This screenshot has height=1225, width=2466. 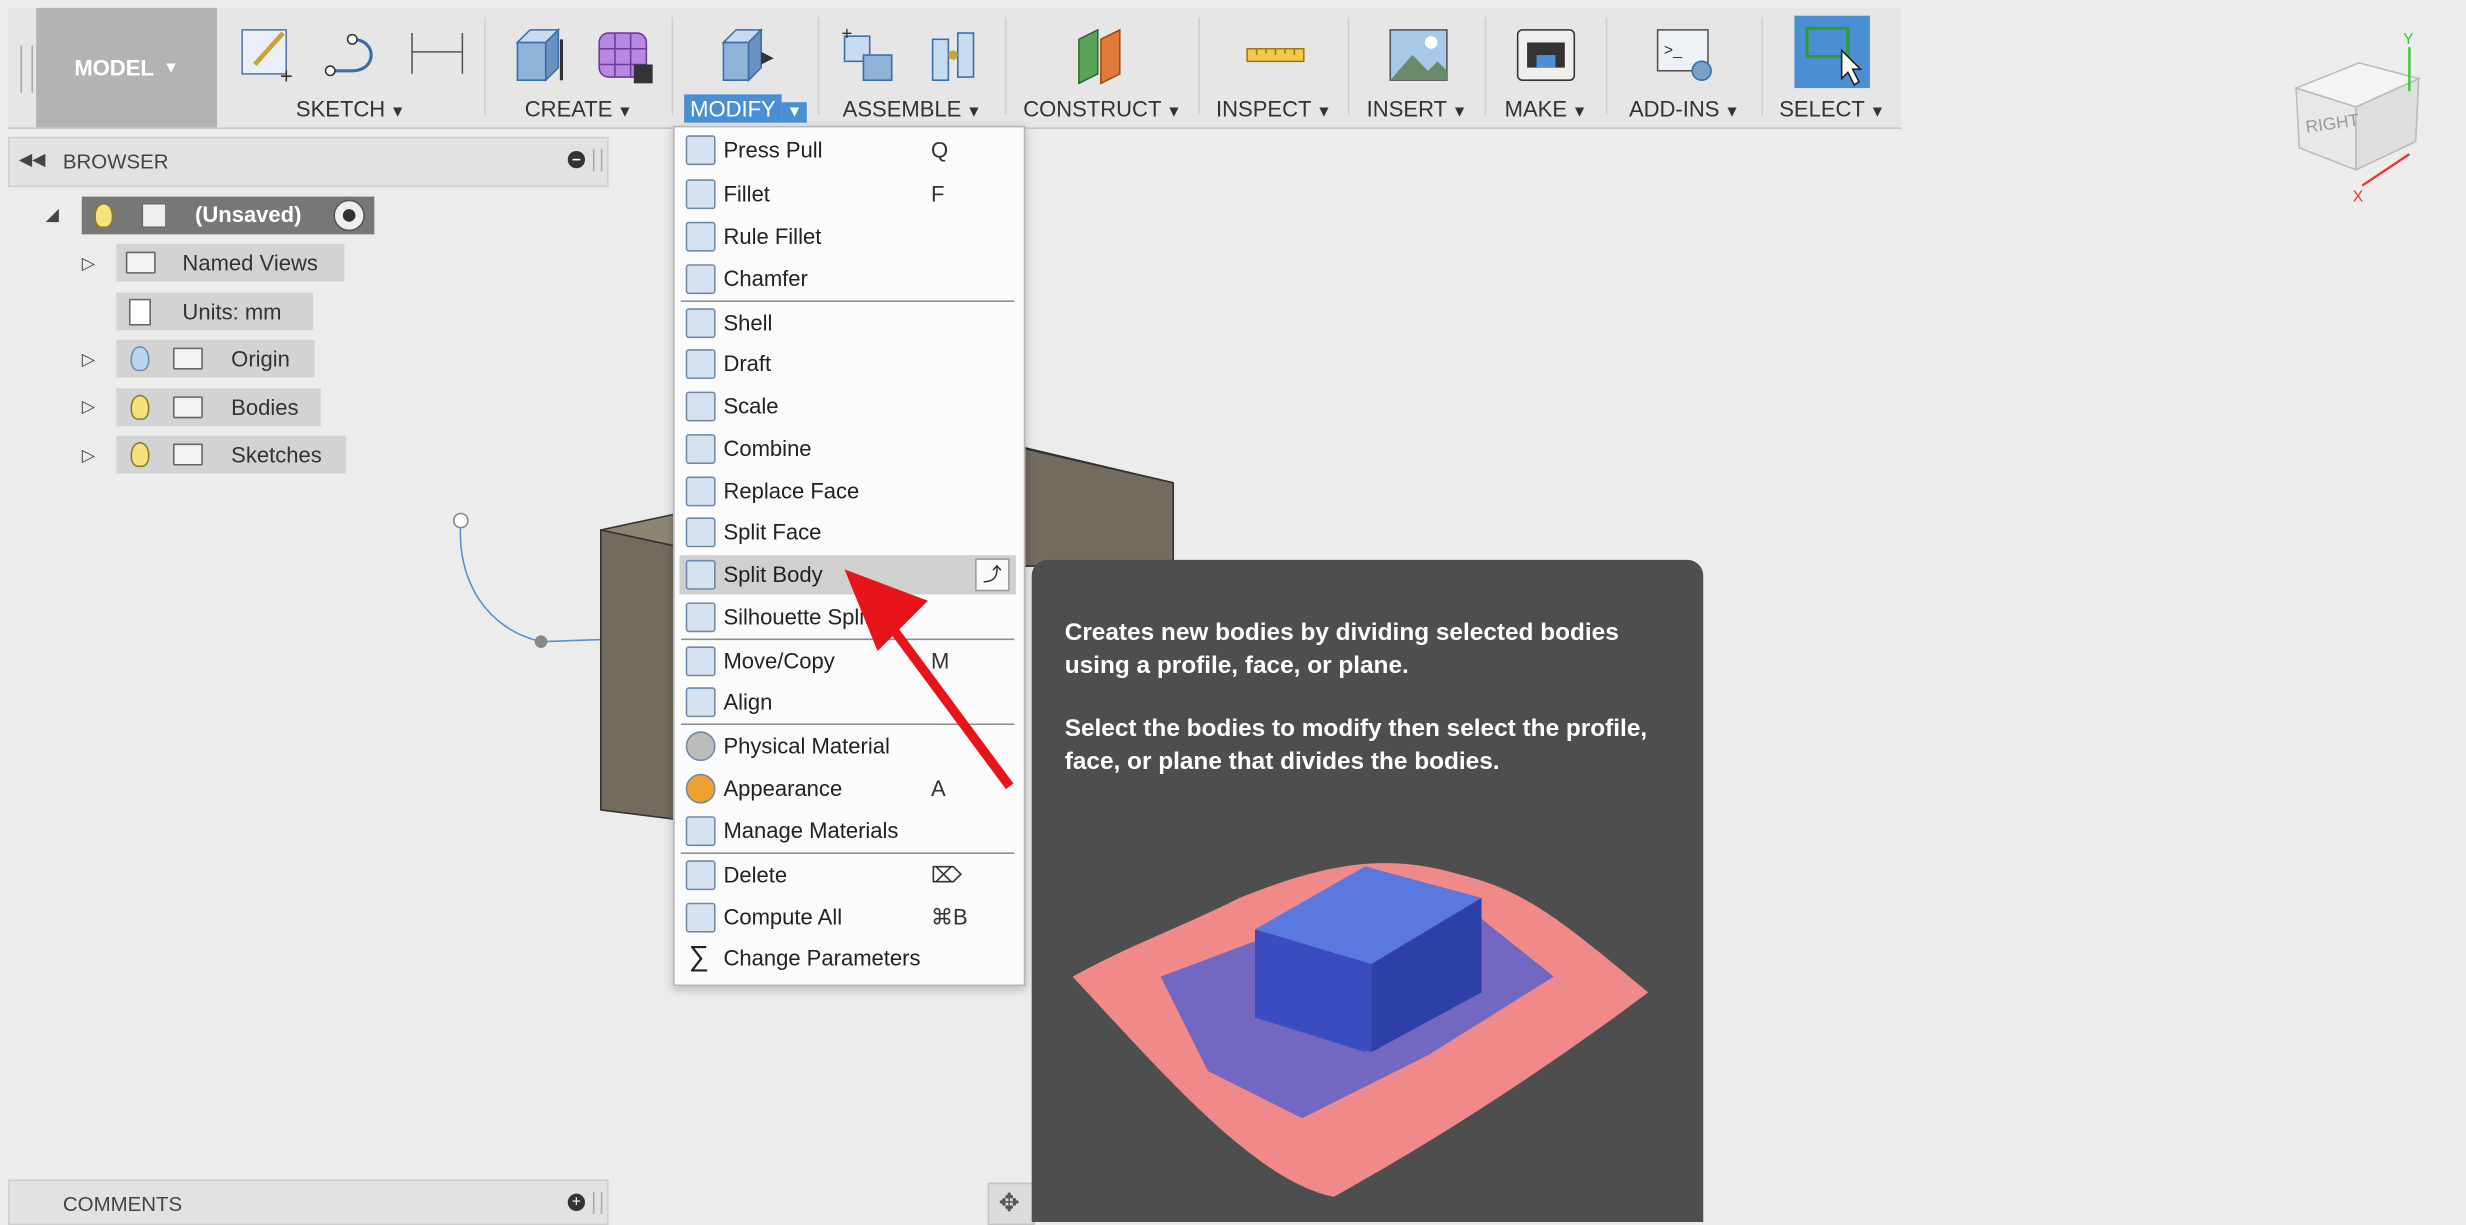 I want to click on create-group: CREATE ▼, so click(x=579, y=68).